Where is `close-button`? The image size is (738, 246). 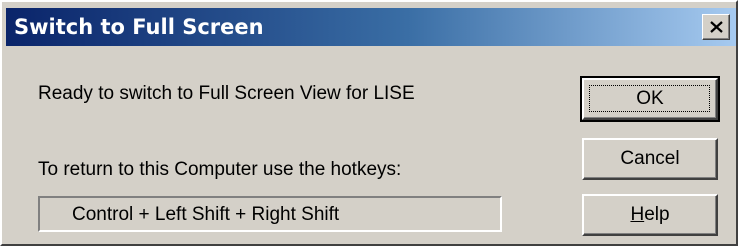 close-button is located at coordinates (716, 27).